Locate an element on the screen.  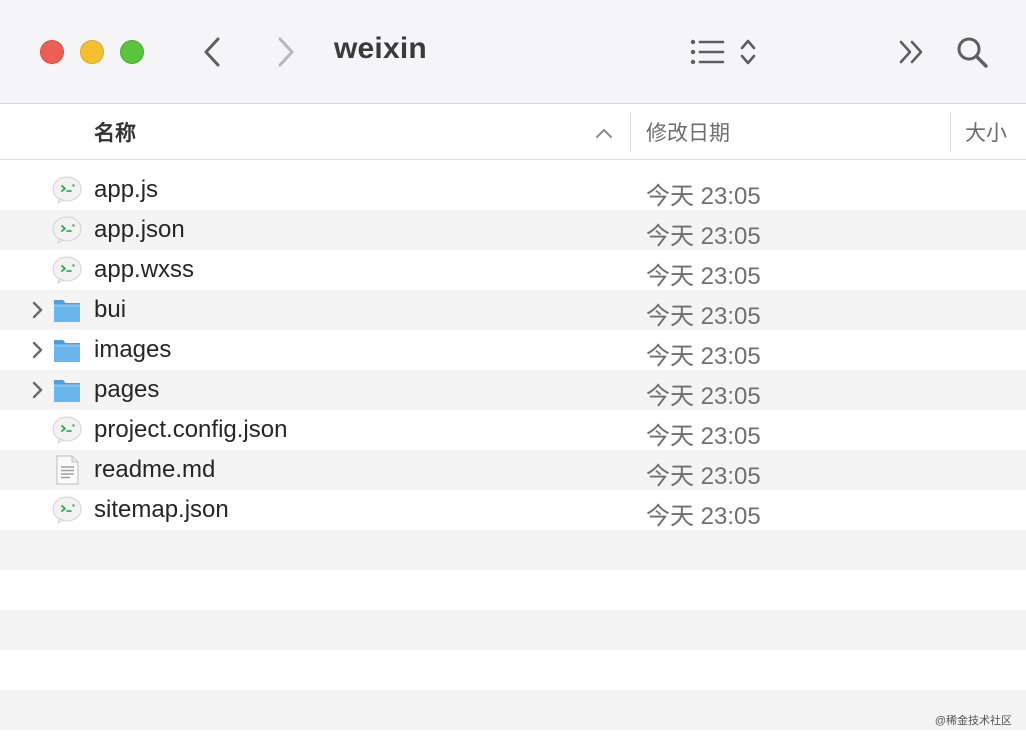
magnifier-icon is located at coordinates (972, 52).